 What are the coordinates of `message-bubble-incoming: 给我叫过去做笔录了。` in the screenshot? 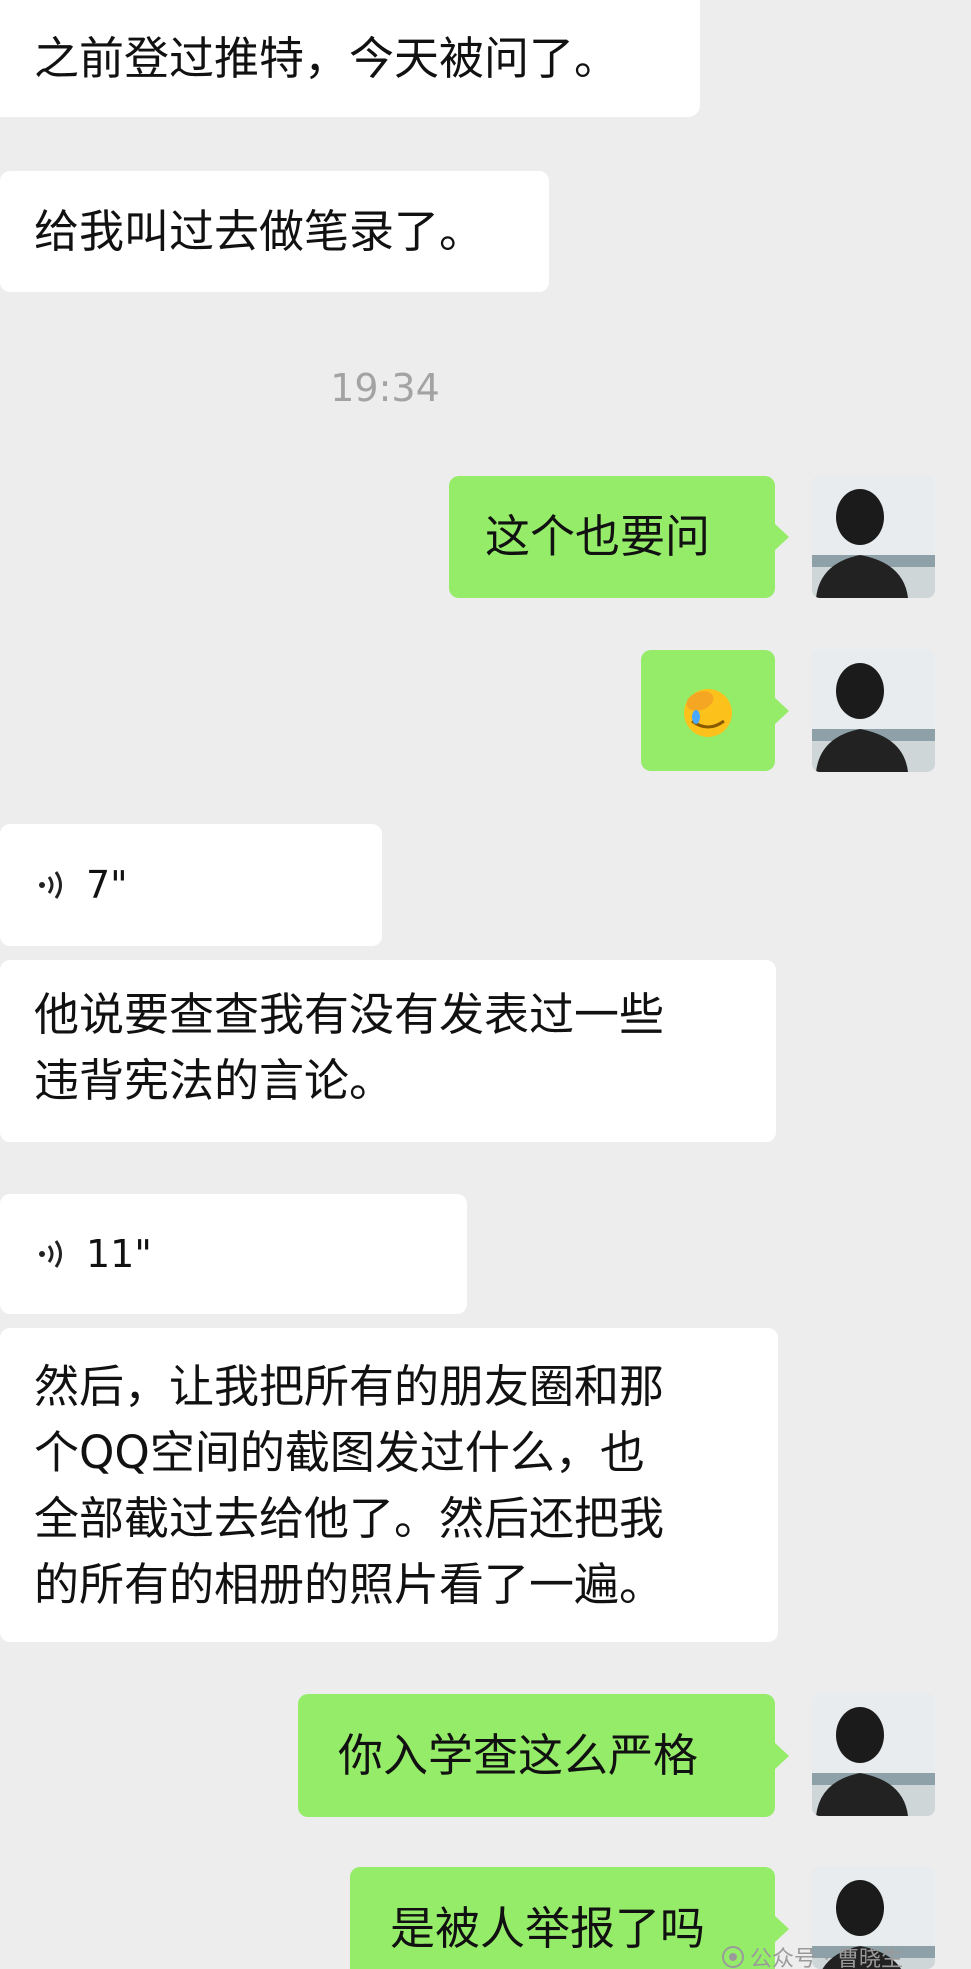 It's located at (274, 231).